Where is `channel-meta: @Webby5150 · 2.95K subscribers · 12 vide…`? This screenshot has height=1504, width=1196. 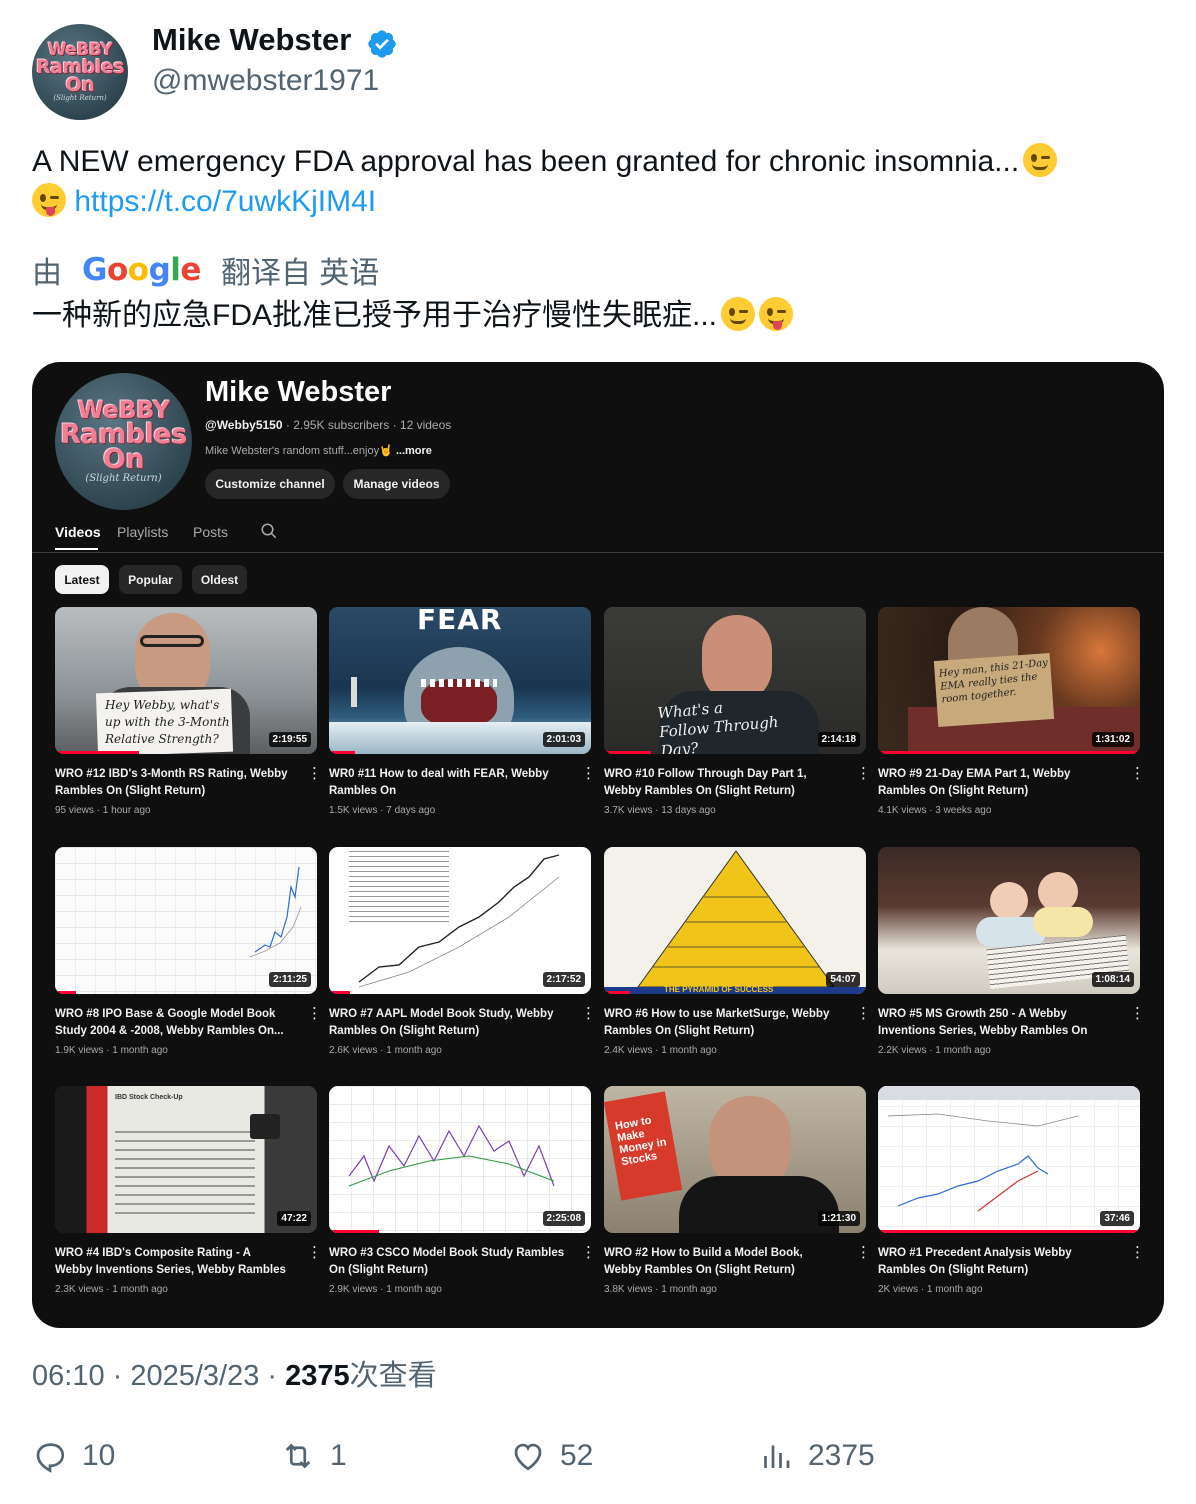
channel-meta: @Webby5150 · 2.95K subscribers · 12 vide… is located at coordinates (328, 425).